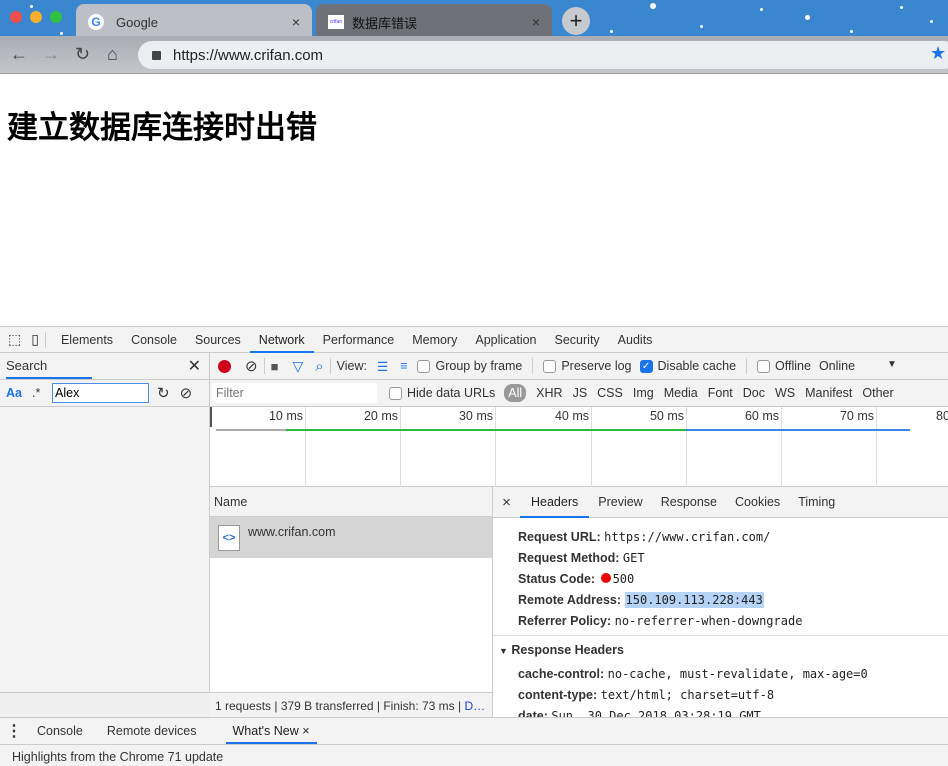  What do you see at coordinates (798, 430) in the screenshot?
I see `waterfall-bar-download` at bounding box center [798, 430].